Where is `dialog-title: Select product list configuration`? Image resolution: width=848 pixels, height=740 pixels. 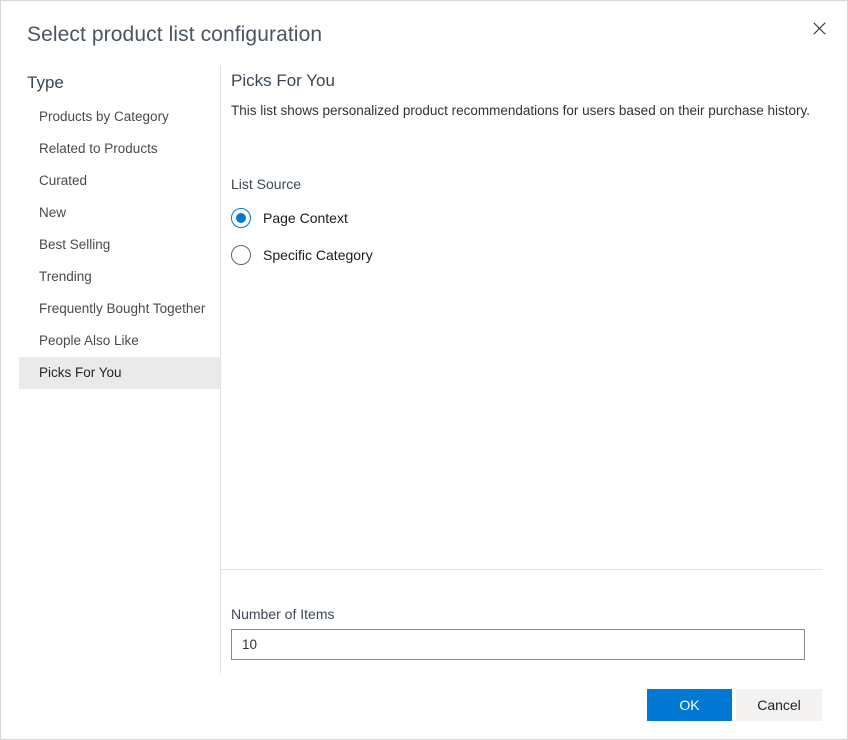 dialog-title: Select product list configuration is located at coordinates (175, 34).